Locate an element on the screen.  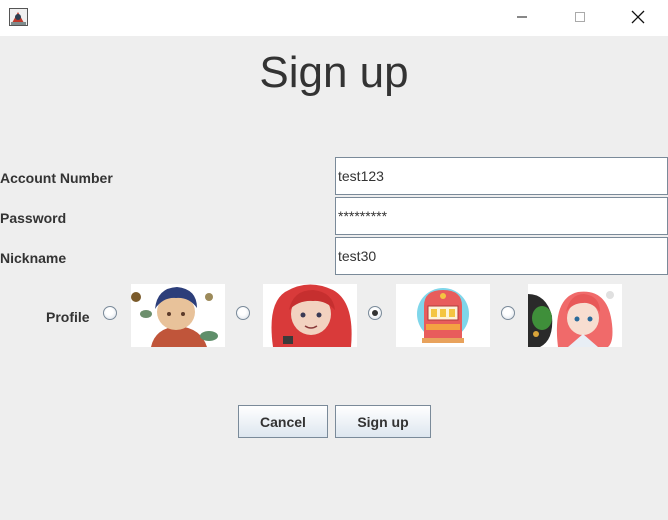
radio-selected-dot is located at coordinates (375, 313).